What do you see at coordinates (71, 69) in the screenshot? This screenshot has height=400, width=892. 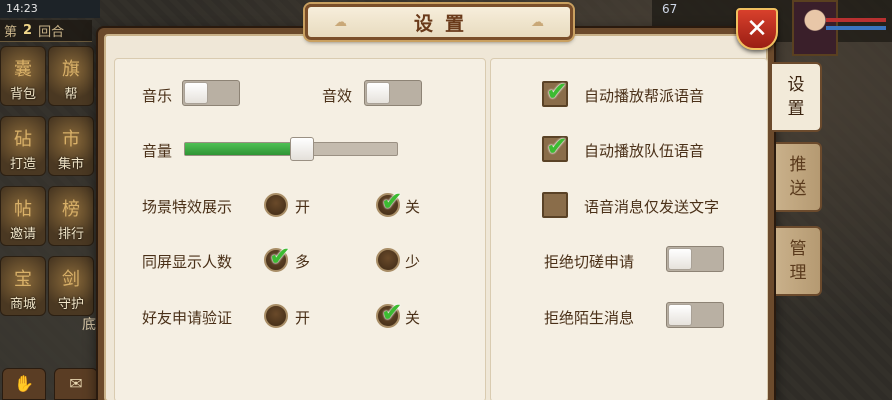 I see `flag-icon: 旗` at bounding box center [71, 69].